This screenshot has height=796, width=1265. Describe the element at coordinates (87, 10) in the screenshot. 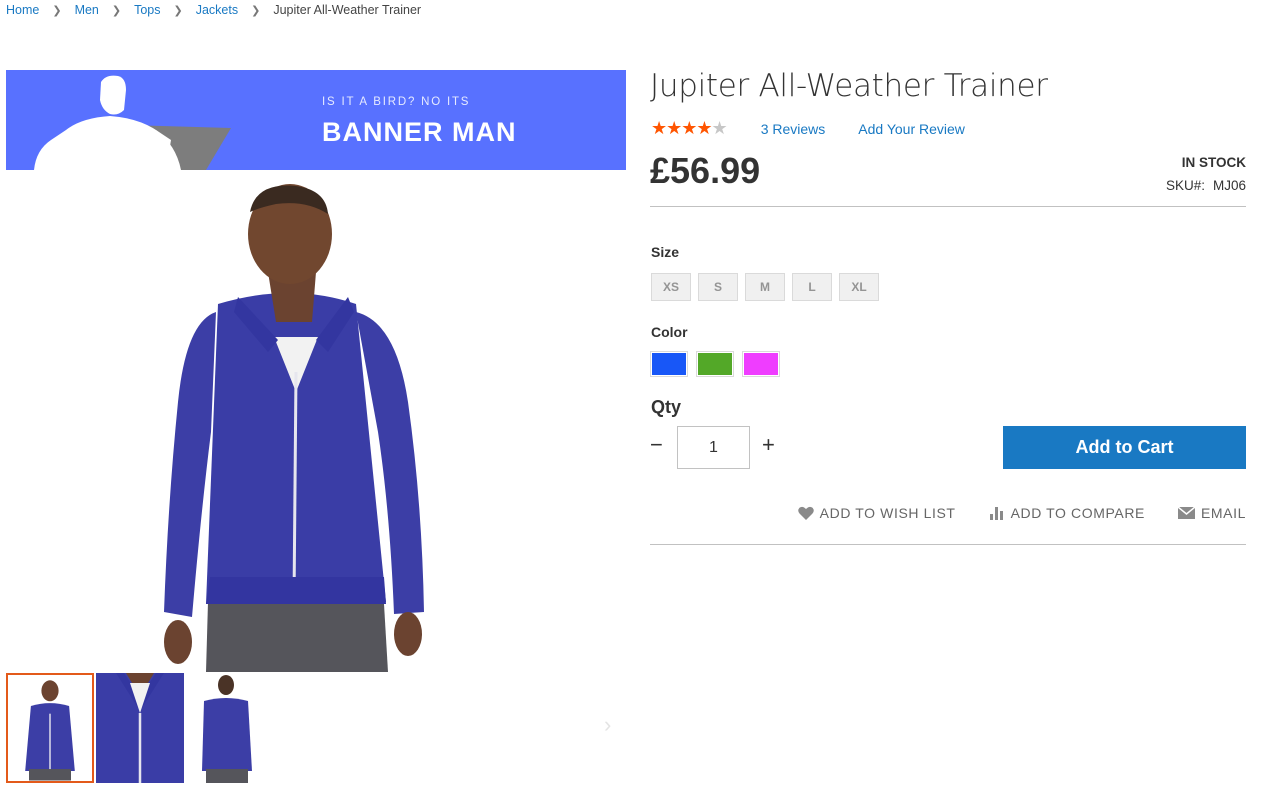

I see `breadcrumb-men: Men` at that location.